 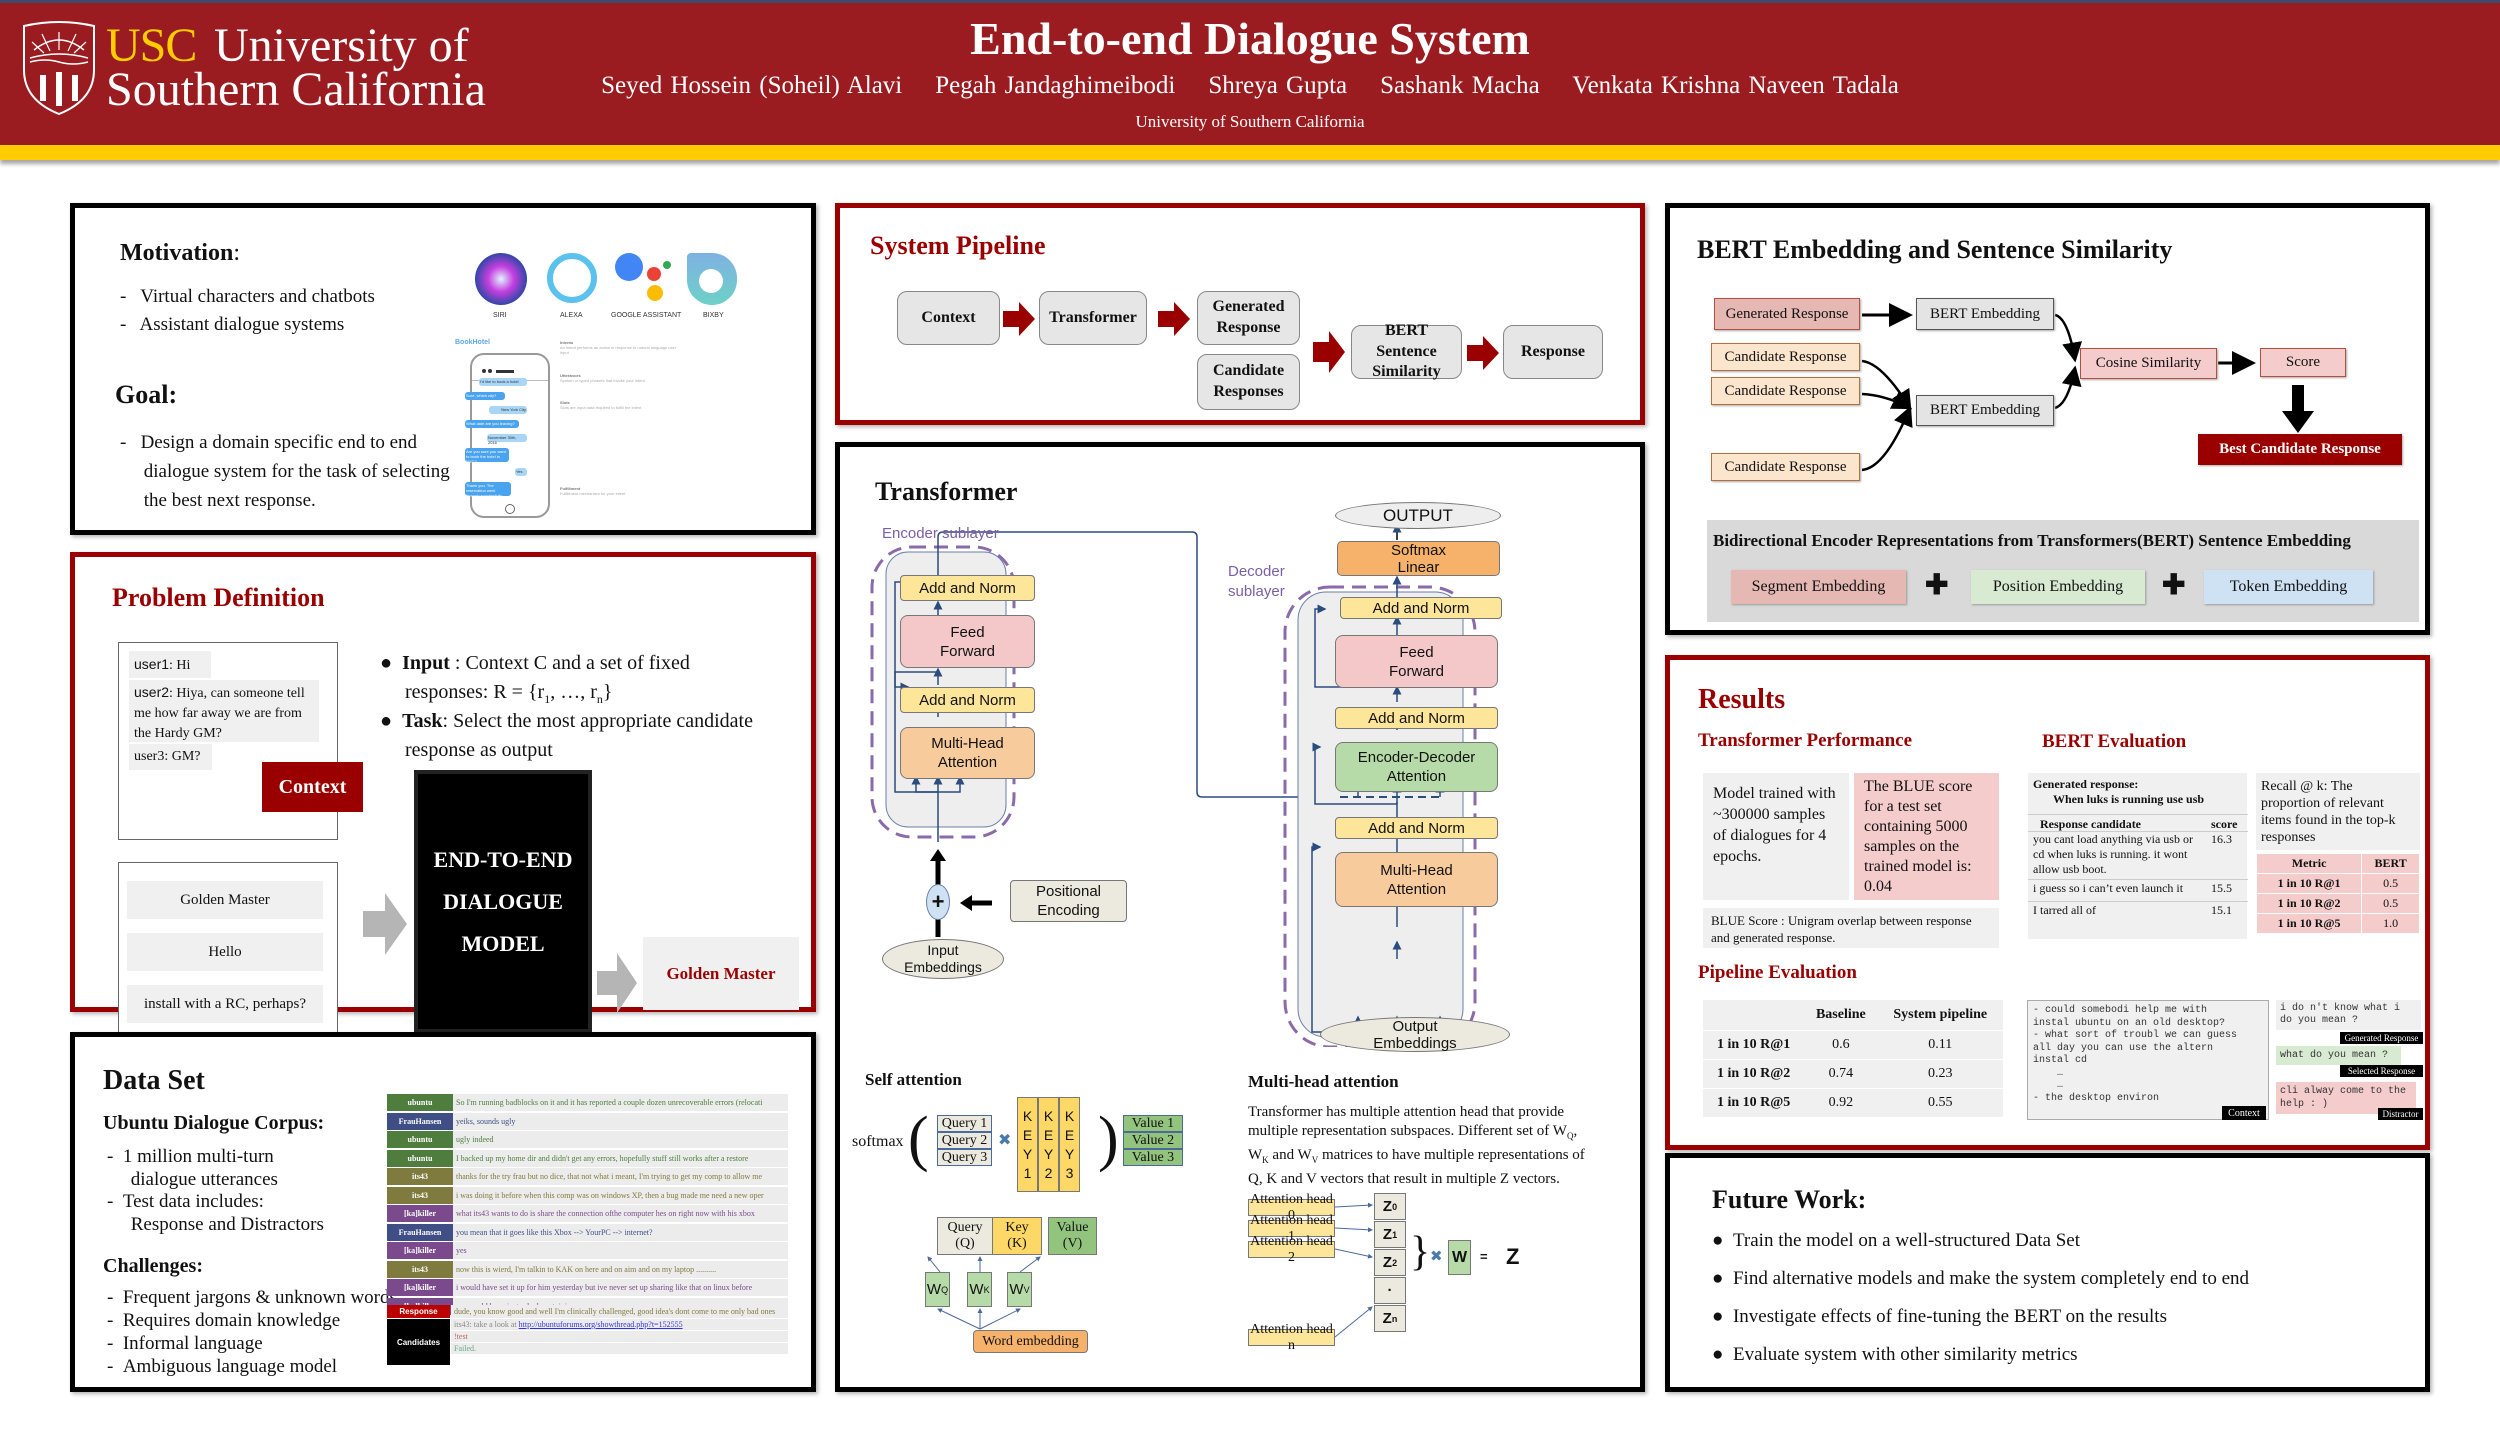 What do you see at coordinates (619, 1336) in the screenshot?
I see `candidate-row: !test` at bounding box center [619, 1336].